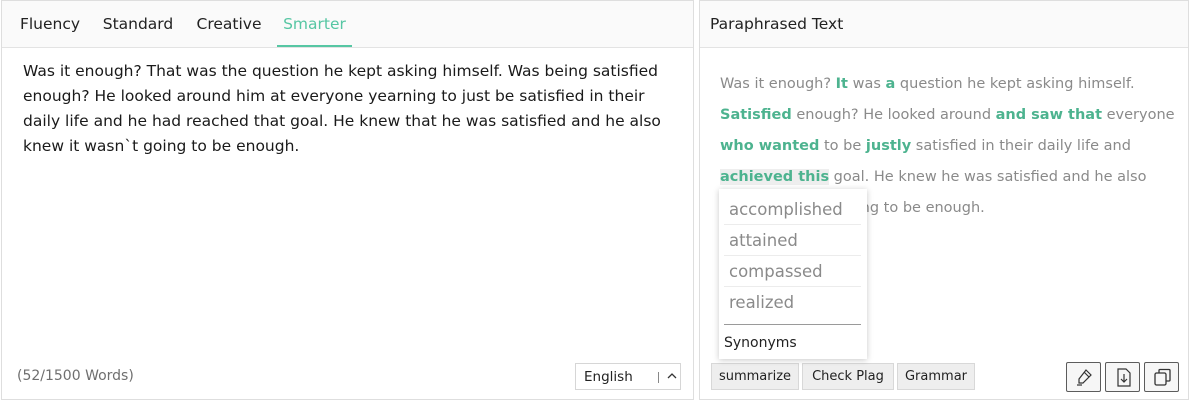 The width and height of the screenshot is (1190, 400). I want to click on output-header: Paraphrased Text, so click(944, 24).